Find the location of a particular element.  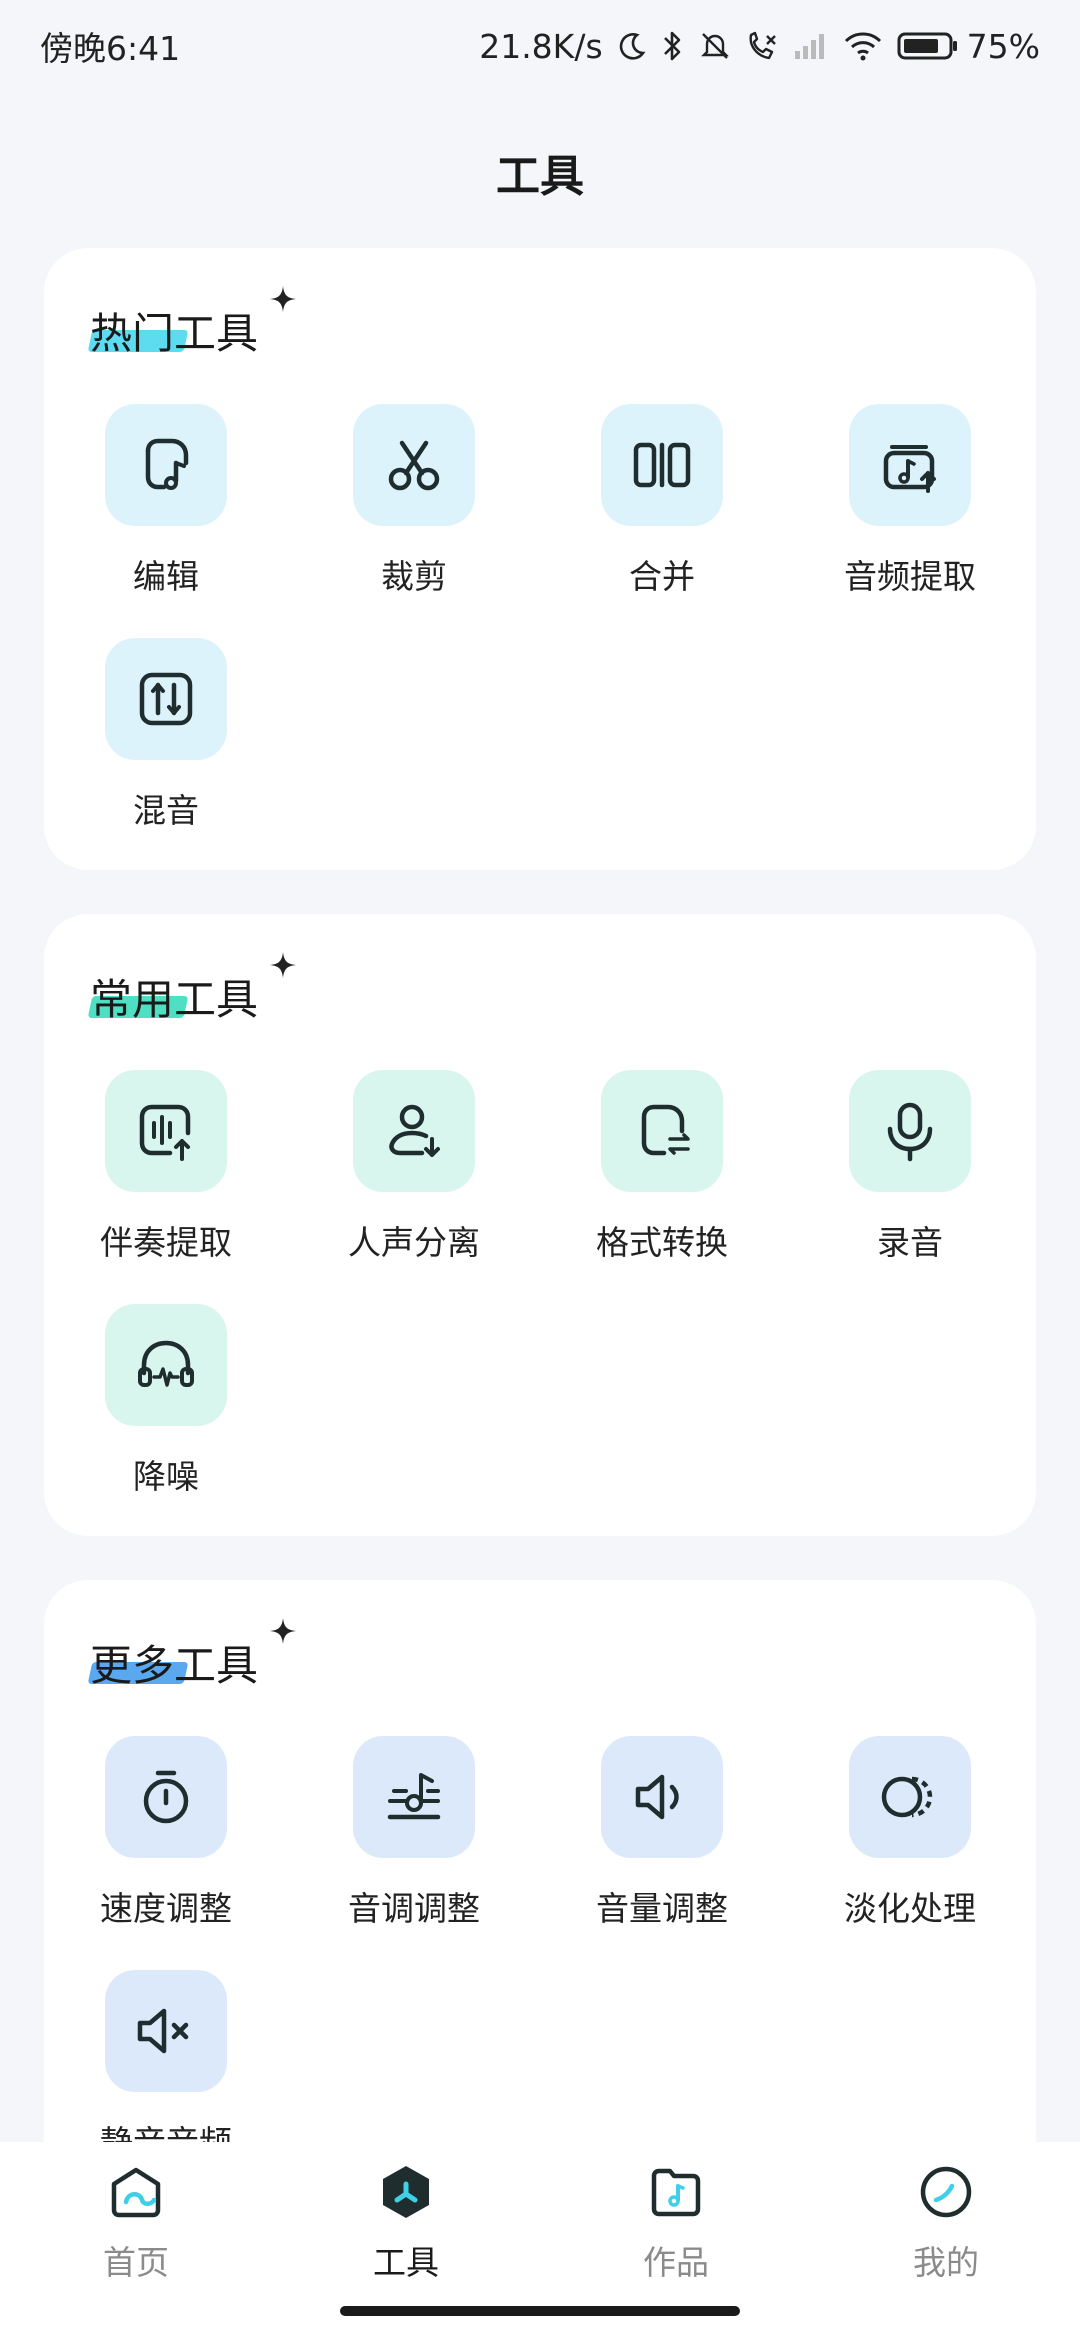

nav-label: 首页 is located at coordinates (136, 2262).